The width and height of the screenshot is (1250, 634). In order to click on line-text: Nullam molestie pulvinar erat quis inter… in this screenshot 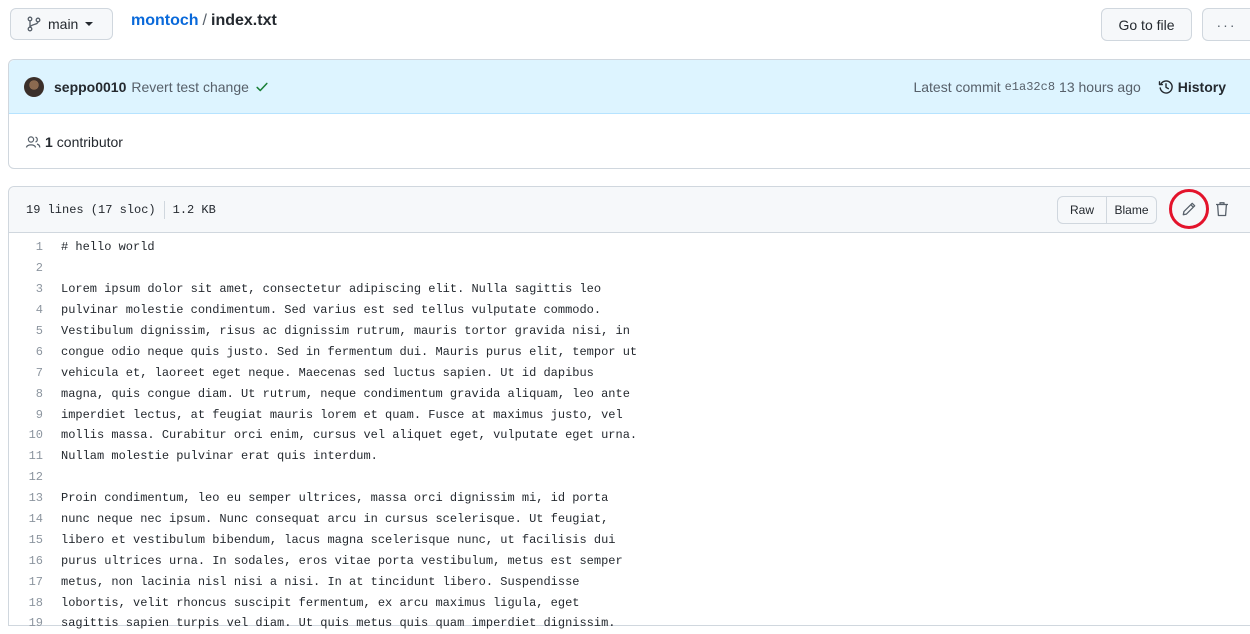, I will do `click(219, 456)`.